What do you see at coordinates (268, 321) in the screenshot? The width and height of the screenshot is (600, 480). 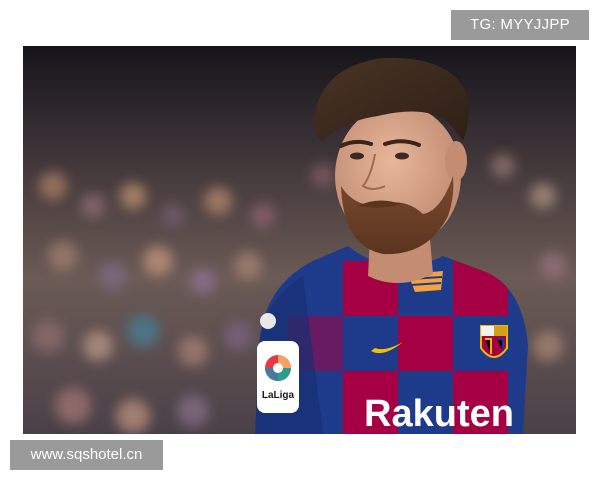 I see `sleeve-badge-icon` at bounding box center [268, 321].